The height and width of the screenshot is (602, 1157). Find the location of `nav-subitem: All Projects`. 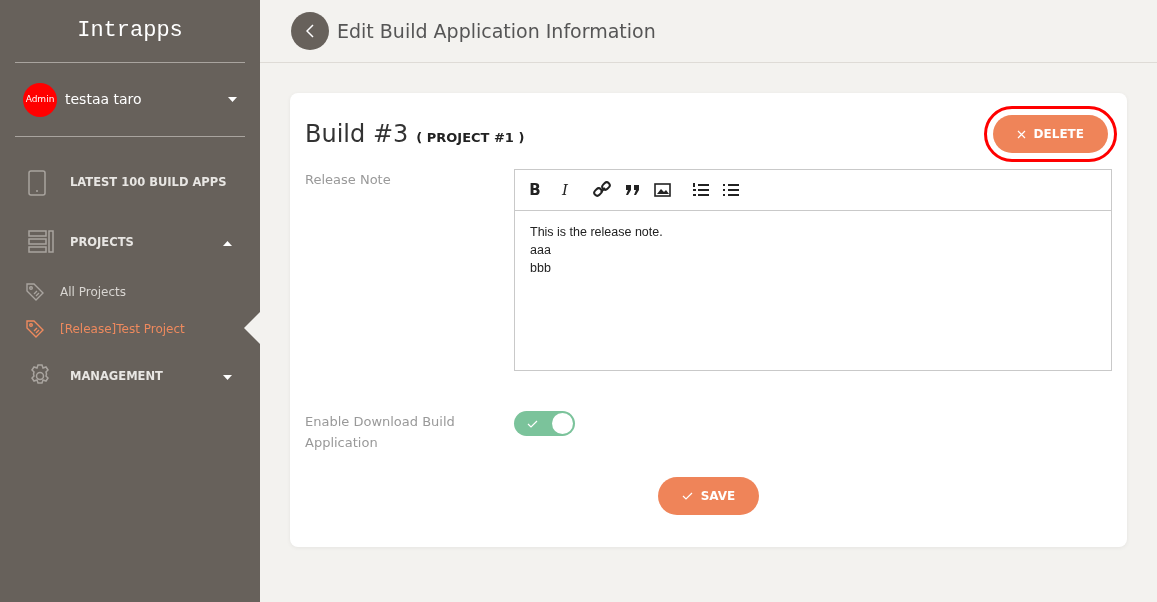

nav-subitem: All Projects is located at coordinates (130, 291).